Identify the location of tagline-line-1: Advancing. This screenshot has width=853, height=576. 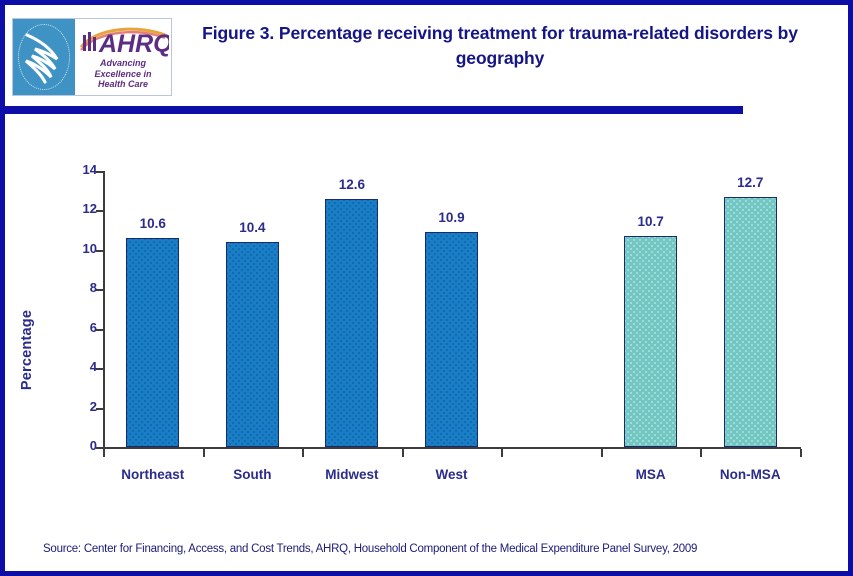
(122, 63).